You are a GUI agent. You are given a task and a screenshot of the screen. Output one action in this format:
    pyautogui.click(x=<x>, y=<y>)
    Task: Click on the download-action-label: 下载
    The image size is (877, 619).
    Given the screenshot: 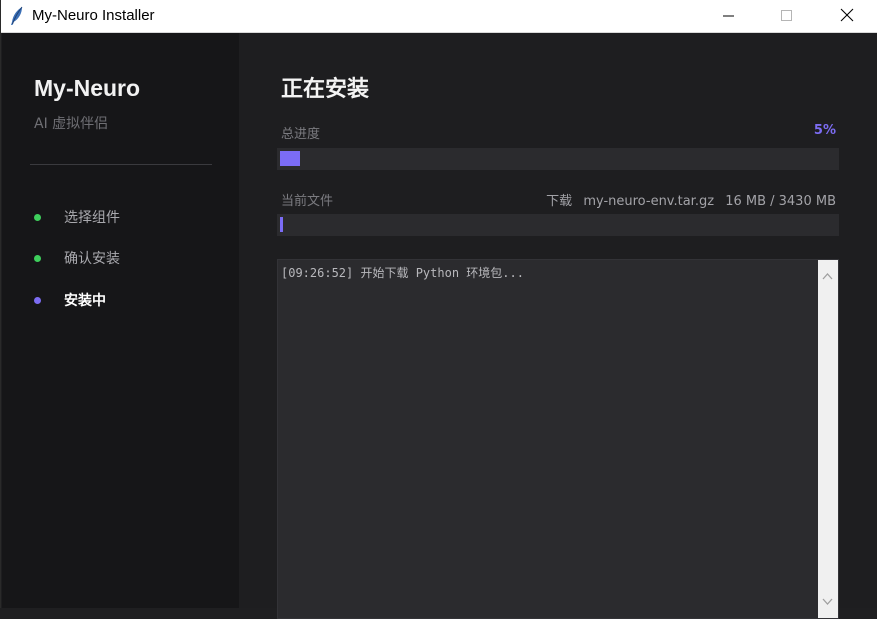 What is the action you would take?
    pyautogui.click(x=559, y=201)
    